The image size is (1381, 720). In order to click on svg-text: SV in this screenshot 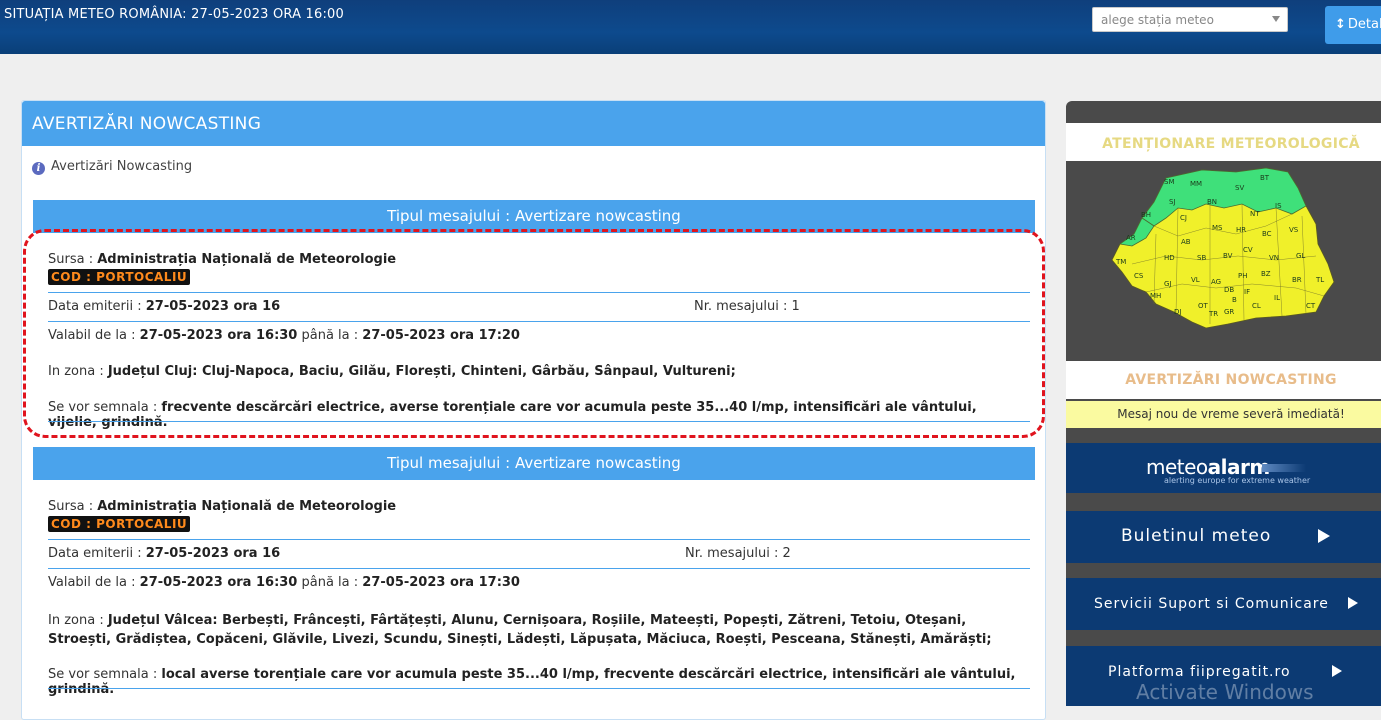, I will do `click(1239, 188)`.